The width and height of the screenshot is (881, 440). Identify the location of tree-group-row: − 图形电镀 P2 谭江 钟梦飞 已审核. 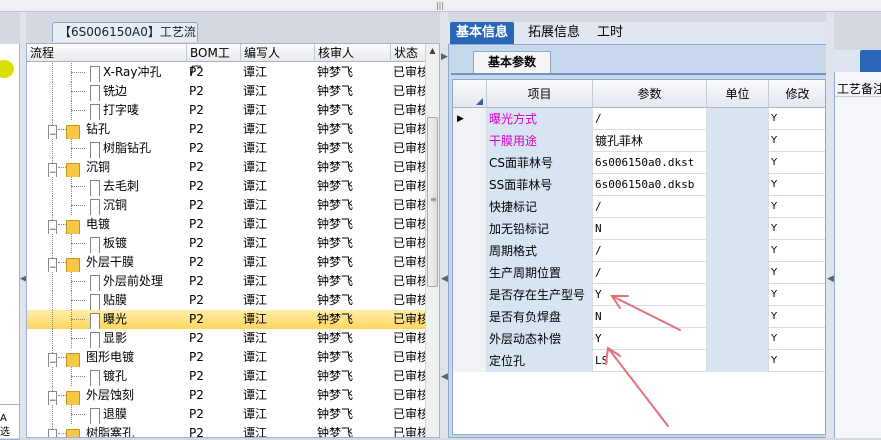
(227, 357).